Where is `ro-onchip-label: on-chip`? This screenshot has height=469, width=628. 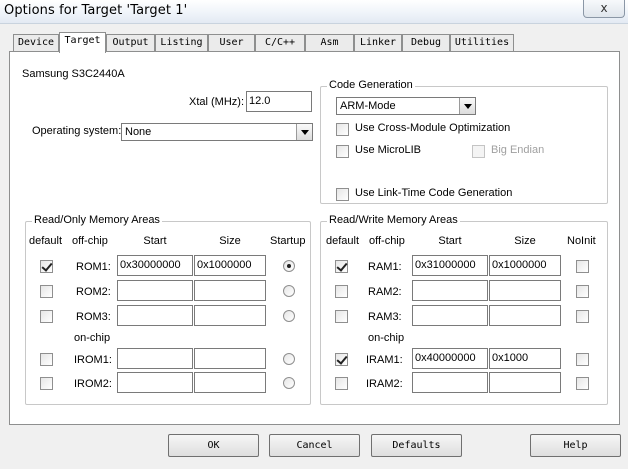
ro-onchip-label: on-chip is located at coordinates (92, 338).